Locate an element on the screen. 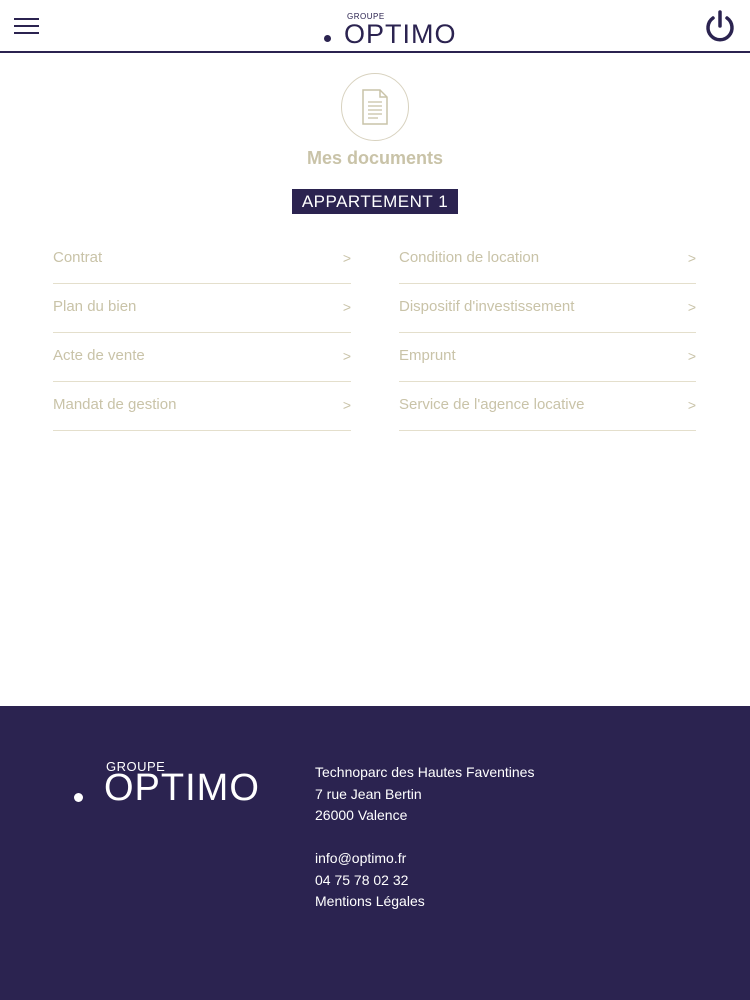 The width and height of the screenshot is (750, 1000). doc-item-label: Service de l'agence locative is located at coordinates (492, 404).